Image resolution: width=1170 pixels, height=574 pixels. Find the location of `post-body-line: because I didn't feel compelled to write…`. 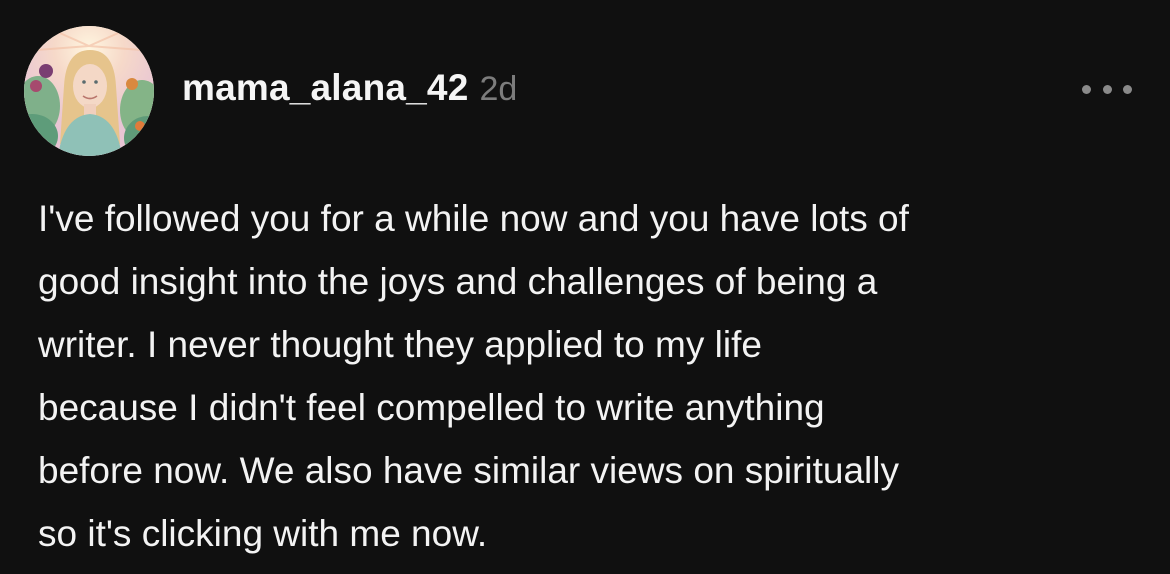

post-body-line: because I didn't feel compelled to write… is located at coordinates (431, 407).